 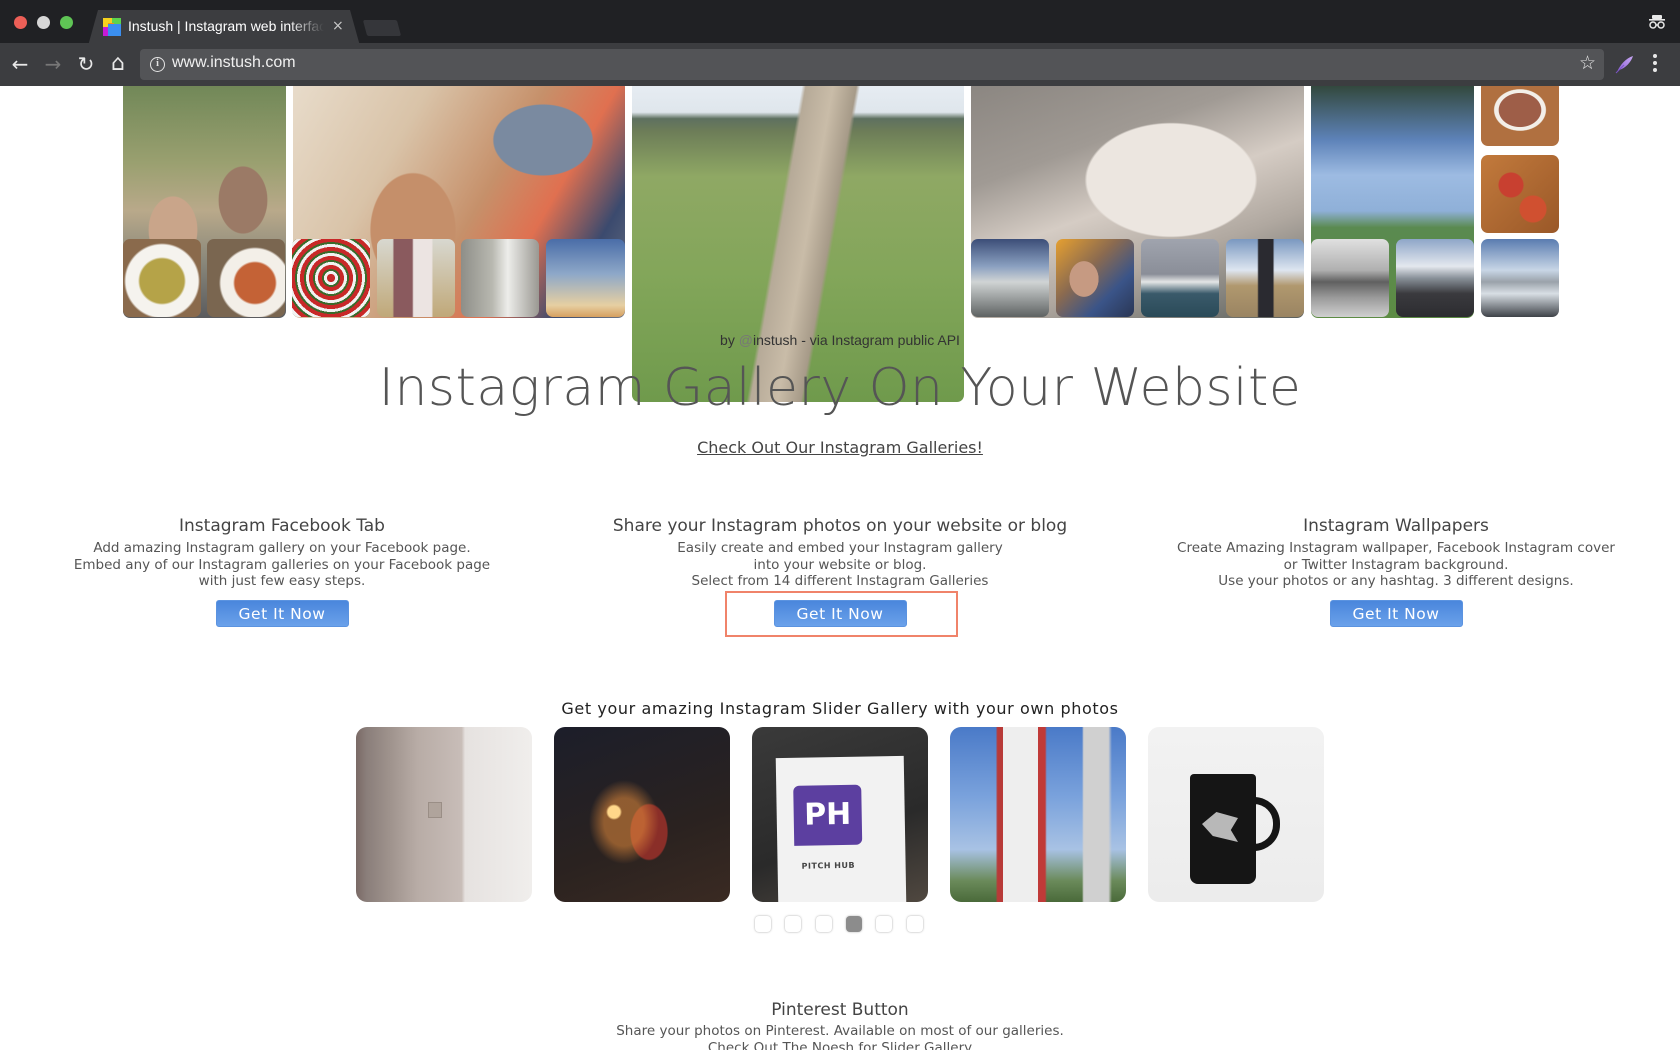 I want to click on feature-line: with just few easy steps., so click(x=282, y=581).